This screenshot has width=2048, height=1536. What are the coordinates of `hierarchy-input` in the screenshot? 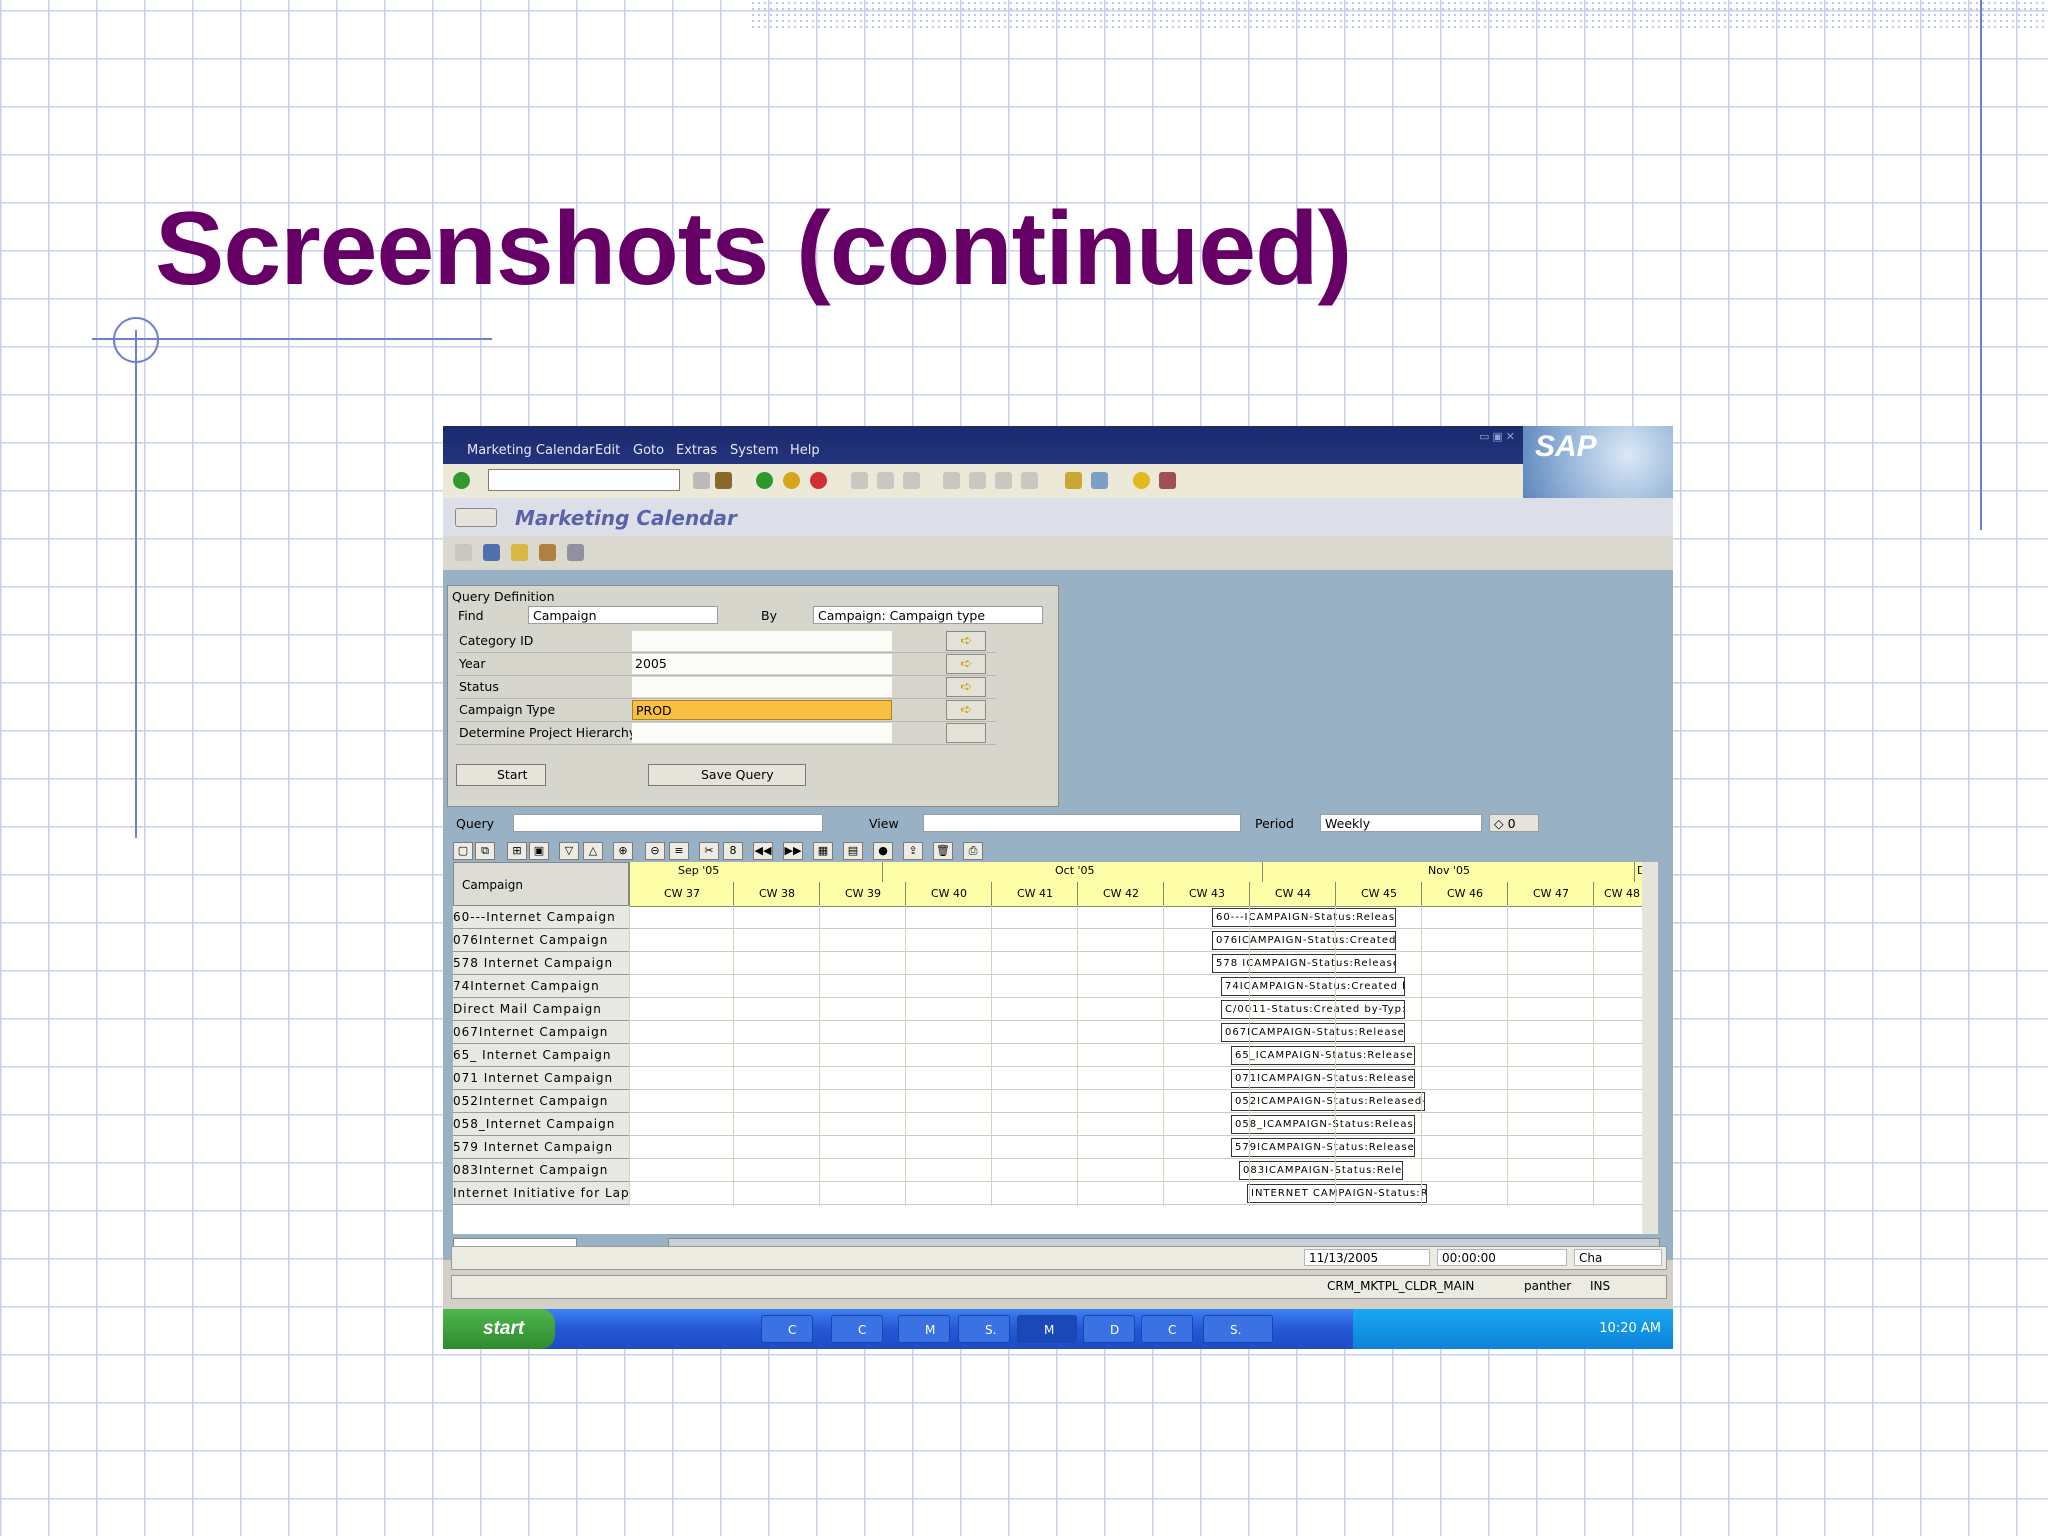 It's located at (762, 733).